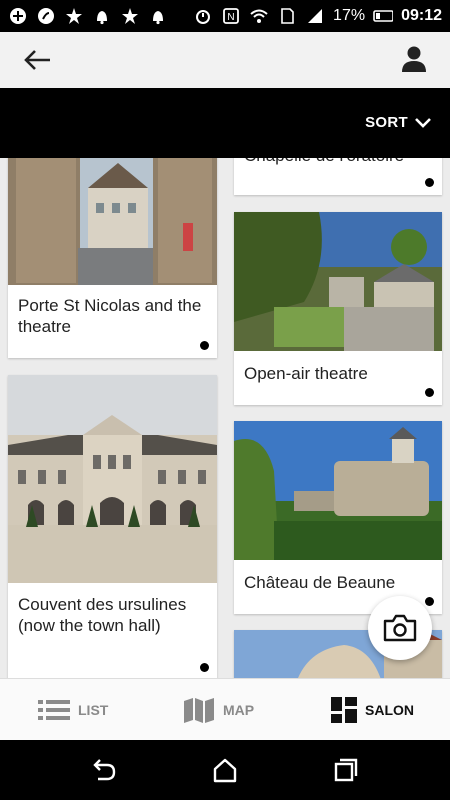  Describe the element at coordinates (338, 176) in the screenshot. I see `card-chapelle-oratoire: Chapelle de l'oratoire` at that location.